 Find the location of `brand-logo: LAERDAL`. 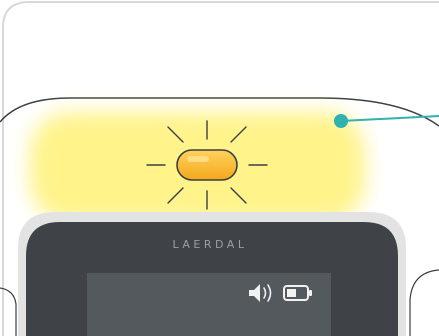

brand-logo: LAERDAL is located at coordinates (210, 244).